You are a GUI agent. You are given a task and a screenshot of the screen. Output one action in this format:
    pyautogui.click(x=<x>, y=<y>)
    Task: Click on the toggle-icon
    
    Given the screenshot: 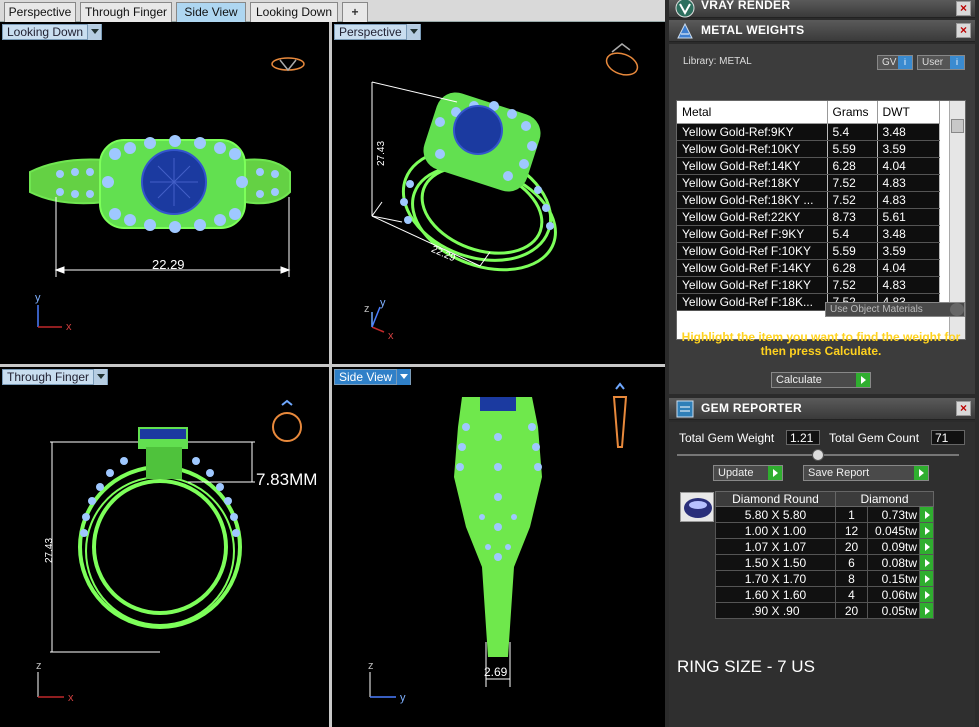 What is the action you would take?
    pyautogui.click(x=957, y=309)
    